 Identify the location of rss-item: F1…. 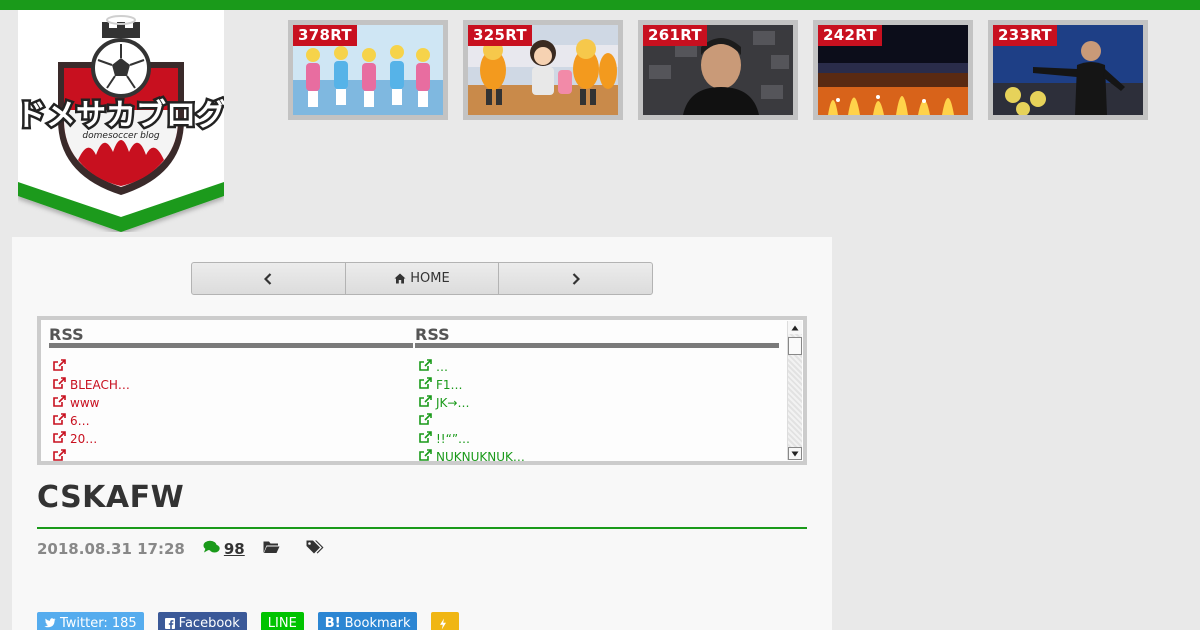
(599, 385).